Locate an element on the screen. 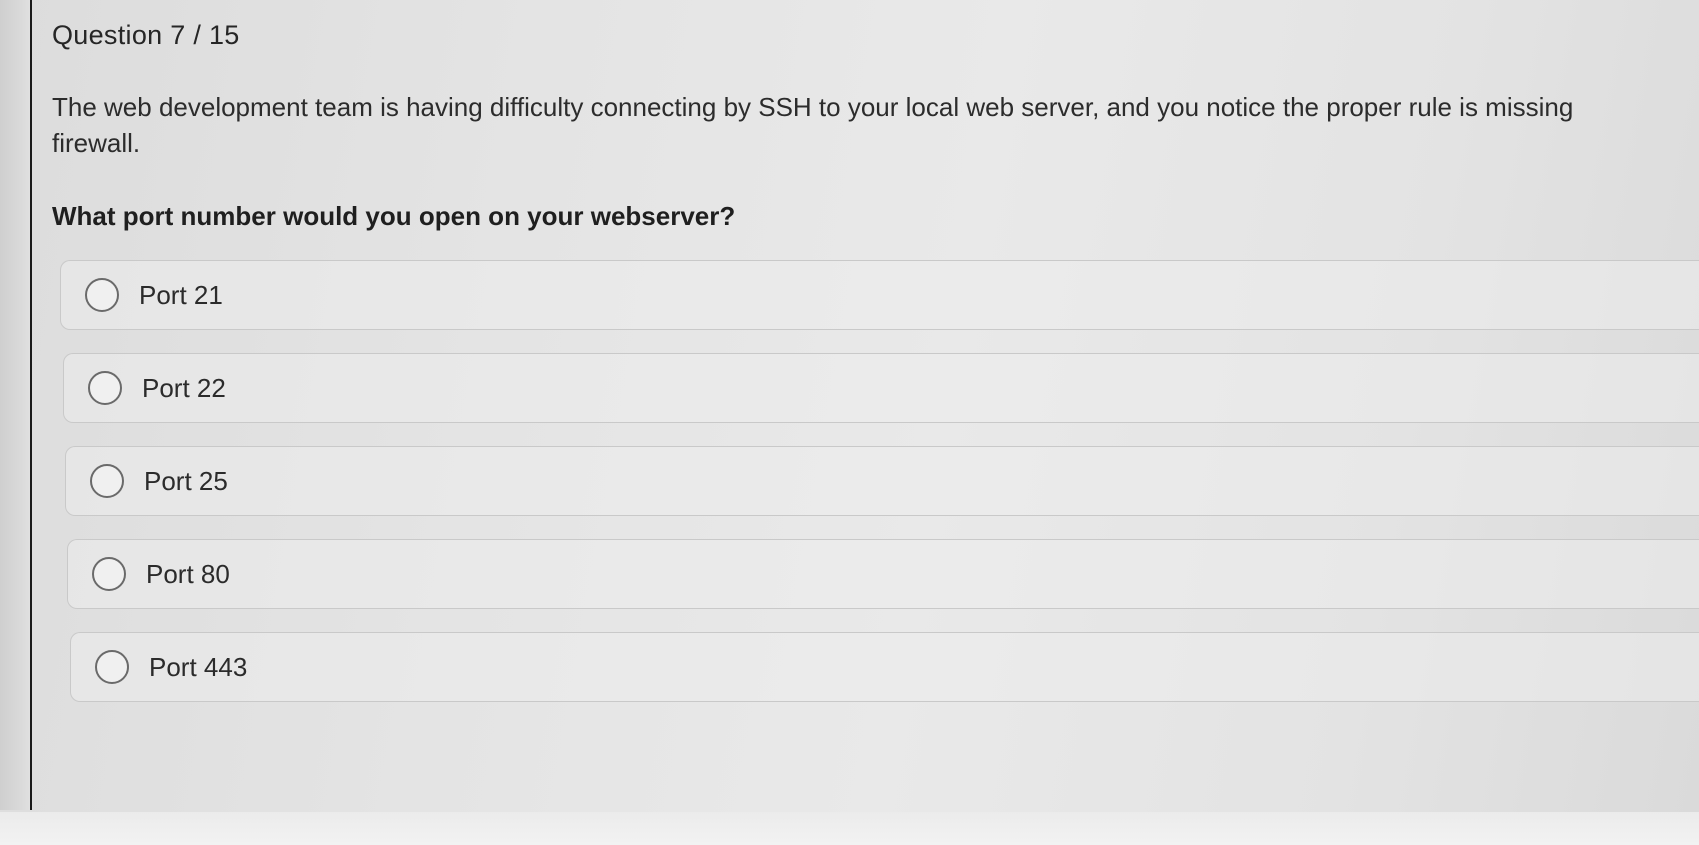  question-text-line-2: firewall. is located at coordinates (96, 143).